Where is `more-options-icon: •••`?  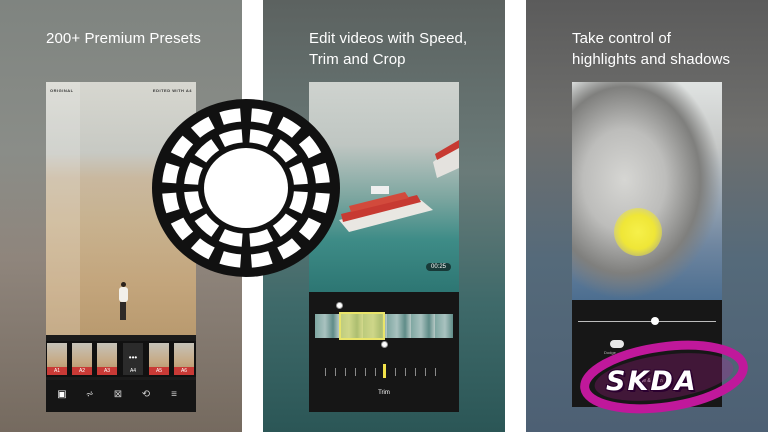 more-options-icon: ••• is located at coordinates (133, 357).